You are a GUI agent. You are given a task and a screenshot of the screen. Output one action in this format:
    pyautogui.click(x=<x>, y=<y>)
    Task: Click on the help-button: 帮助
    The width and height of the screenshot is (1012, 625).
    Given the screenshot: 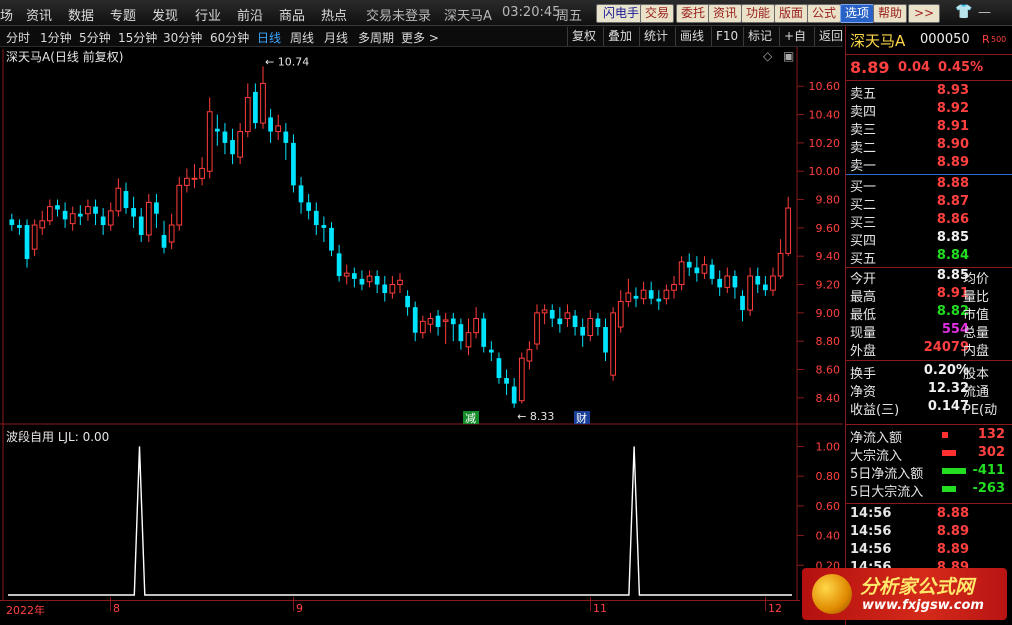 What is the action you would take?
    pyautogui.click(x=890, y=13)
    